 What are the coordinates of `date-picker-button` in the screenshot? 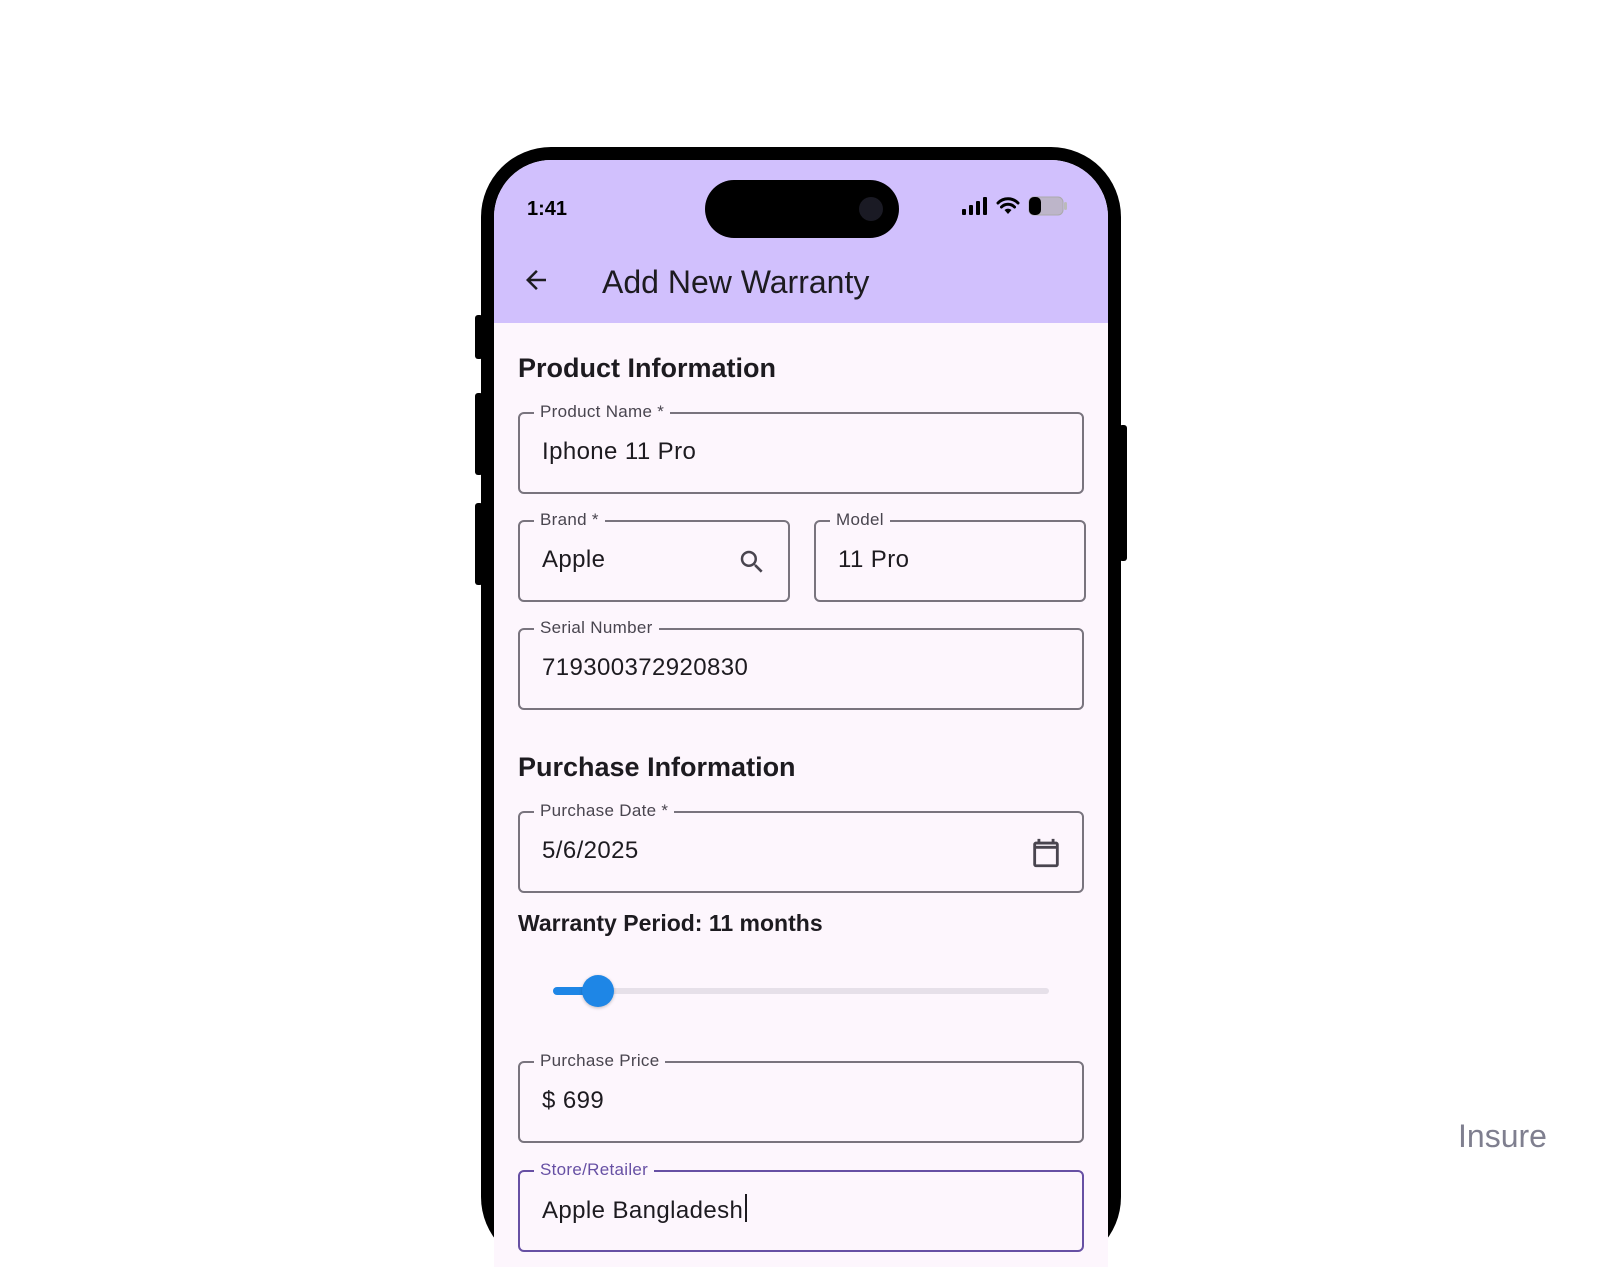 It's located at (1046, 853).